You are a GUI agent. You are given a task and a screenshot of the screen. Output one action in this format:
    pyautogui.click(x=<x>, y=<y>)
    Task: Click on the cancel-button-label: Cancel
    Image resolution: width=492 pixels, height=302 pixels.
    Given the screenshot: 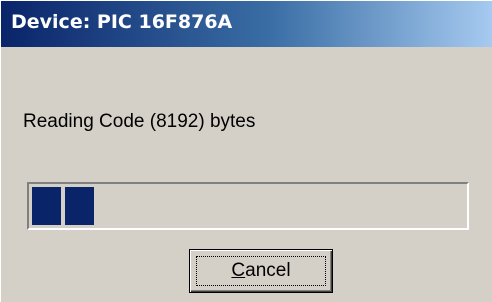 What is the action you would take?
    pyautogui.click(x=261, y=270)
    